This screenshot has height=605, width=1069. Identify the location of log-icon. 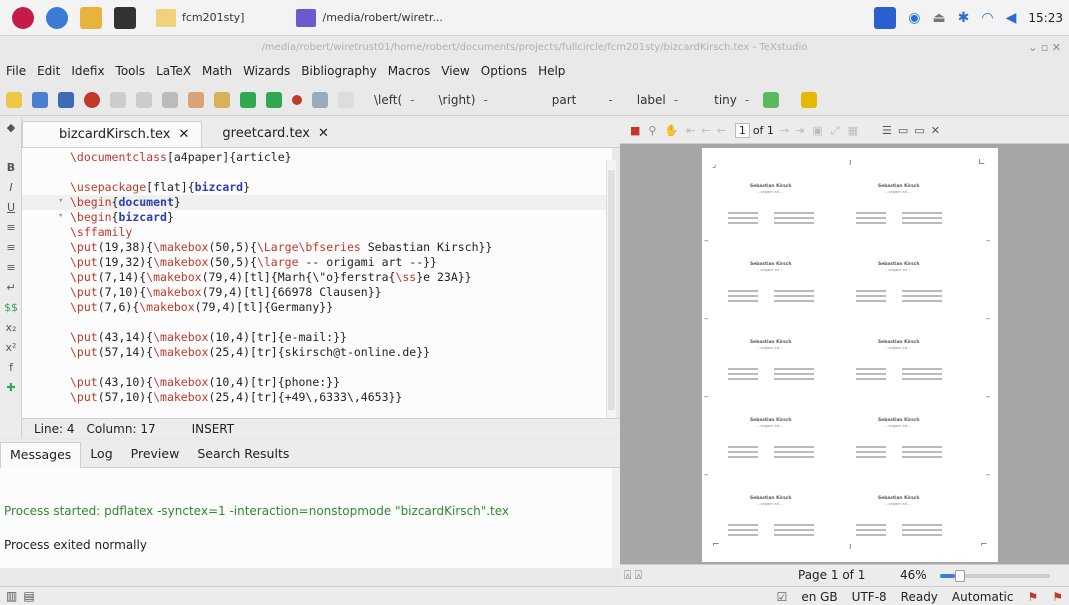
(346, 99).